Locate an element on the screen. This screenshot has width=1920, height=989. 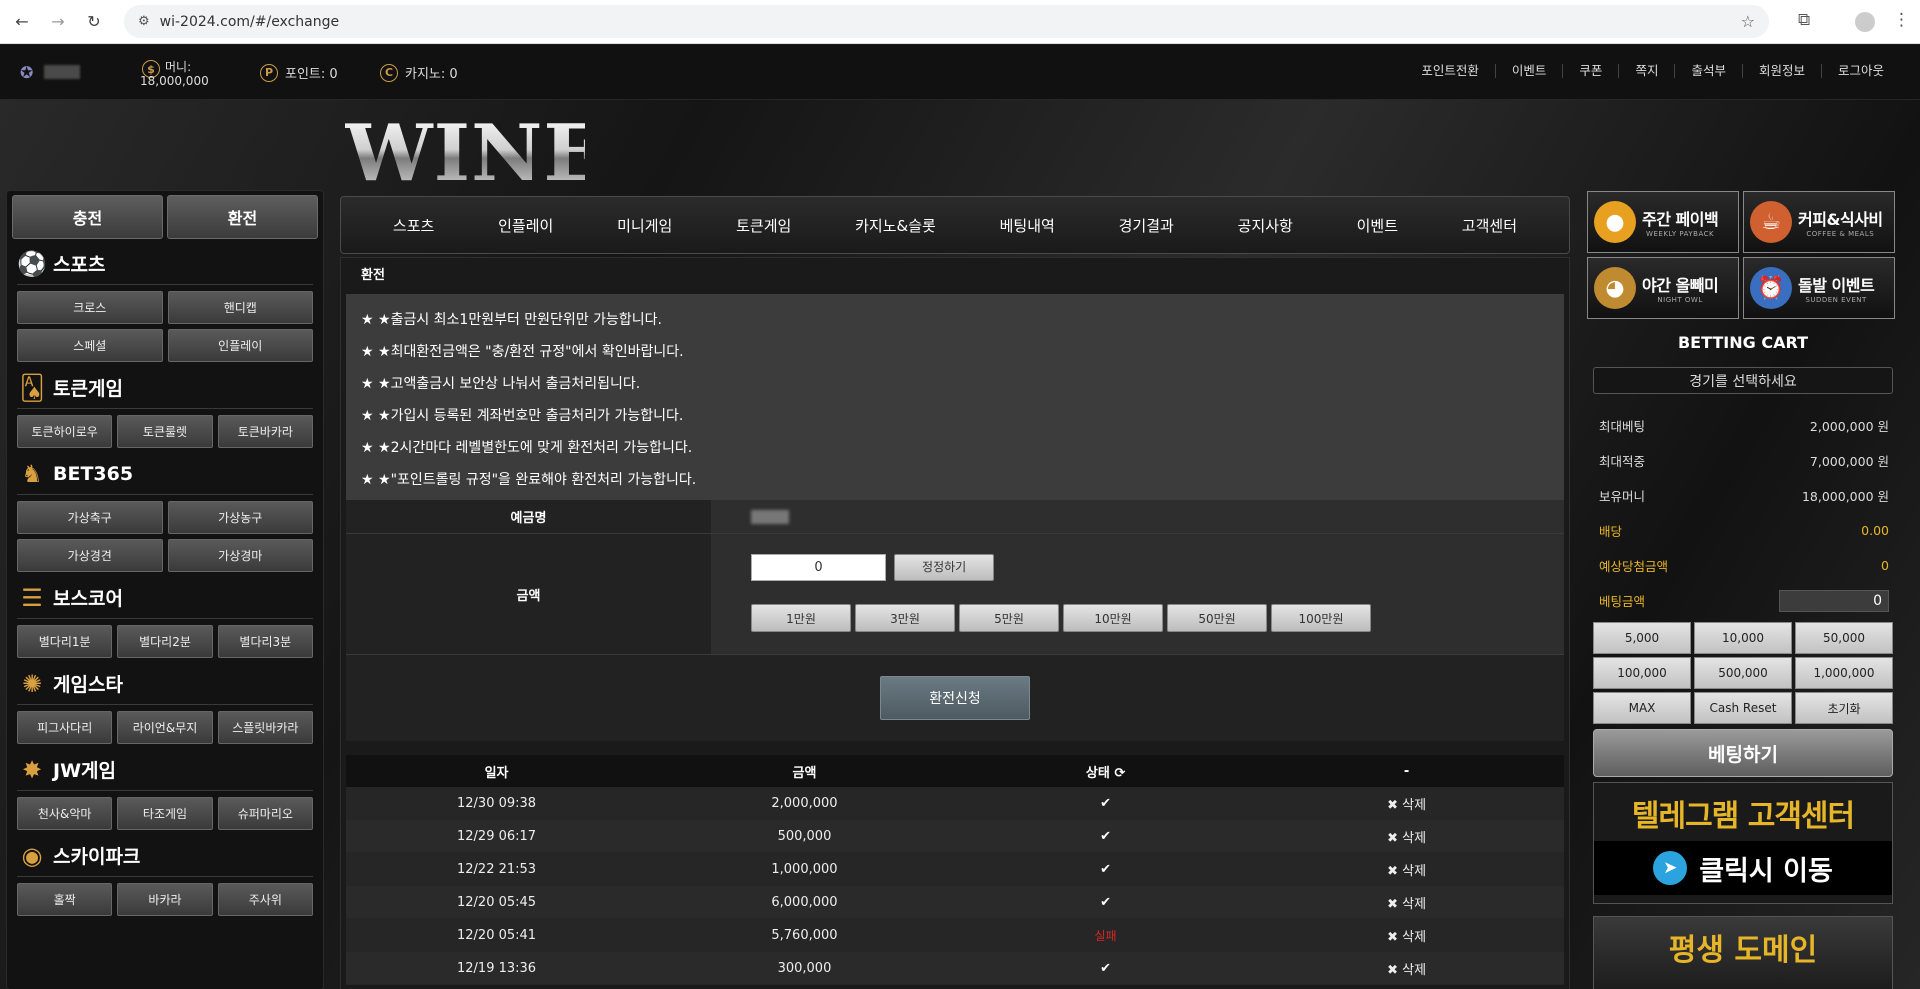
sidebar-game-button: 별다리1분 is located at coordinates (65, 641).